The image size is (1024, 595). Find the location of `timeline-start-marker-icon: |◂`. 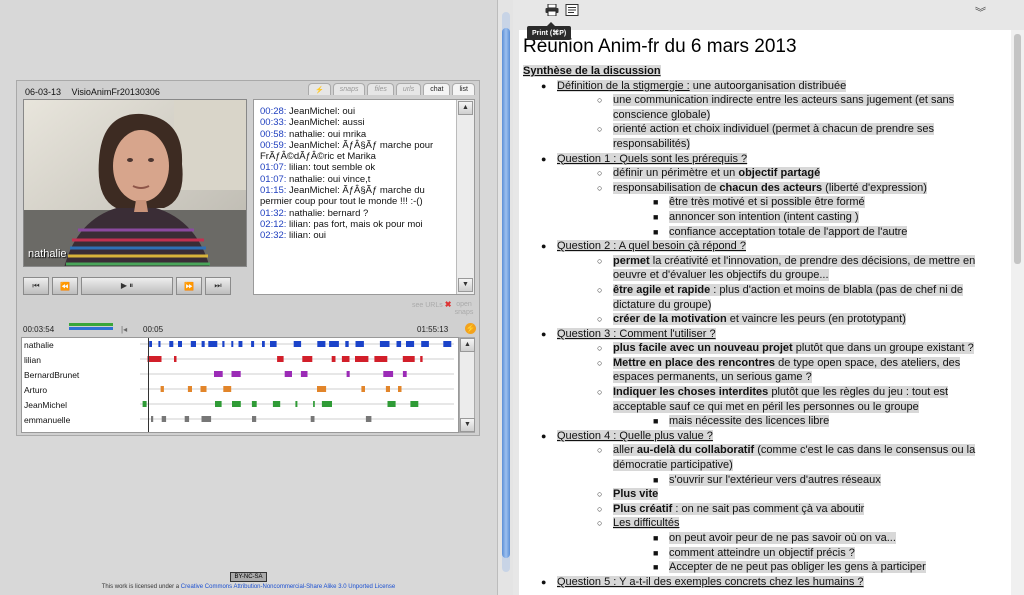

timeline-start-marker-icon: |◂ is located at coordinates (124, 329).